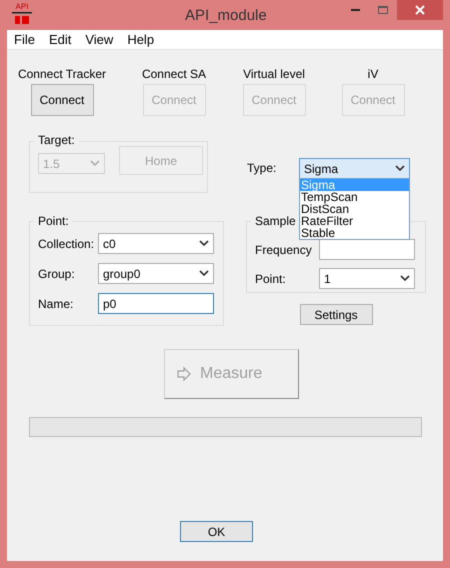 The width and height of the screenshot is (450, 568). Describe the element at coordinates (184, 374) in the screenshot. I see `arrow-right-icon` at that location.